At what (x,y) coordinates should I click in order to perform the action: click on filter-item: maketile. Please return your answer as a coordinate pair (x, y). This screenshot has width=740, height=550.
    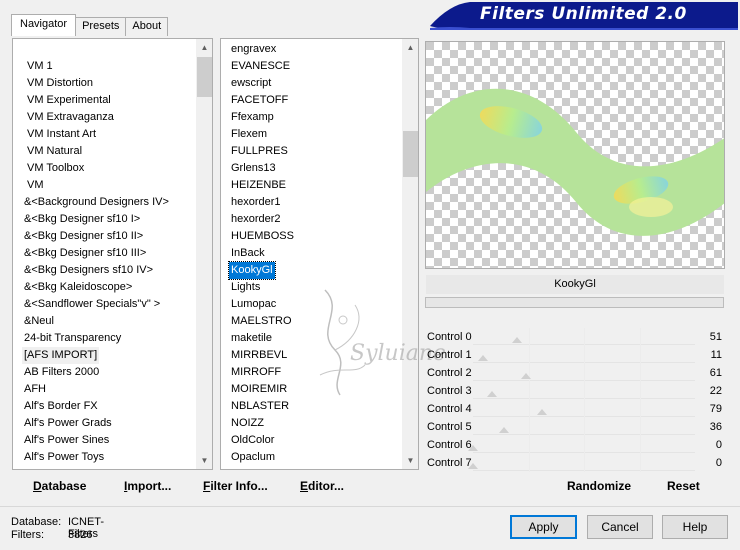
    Looking at the image, I should click on (251, 338).